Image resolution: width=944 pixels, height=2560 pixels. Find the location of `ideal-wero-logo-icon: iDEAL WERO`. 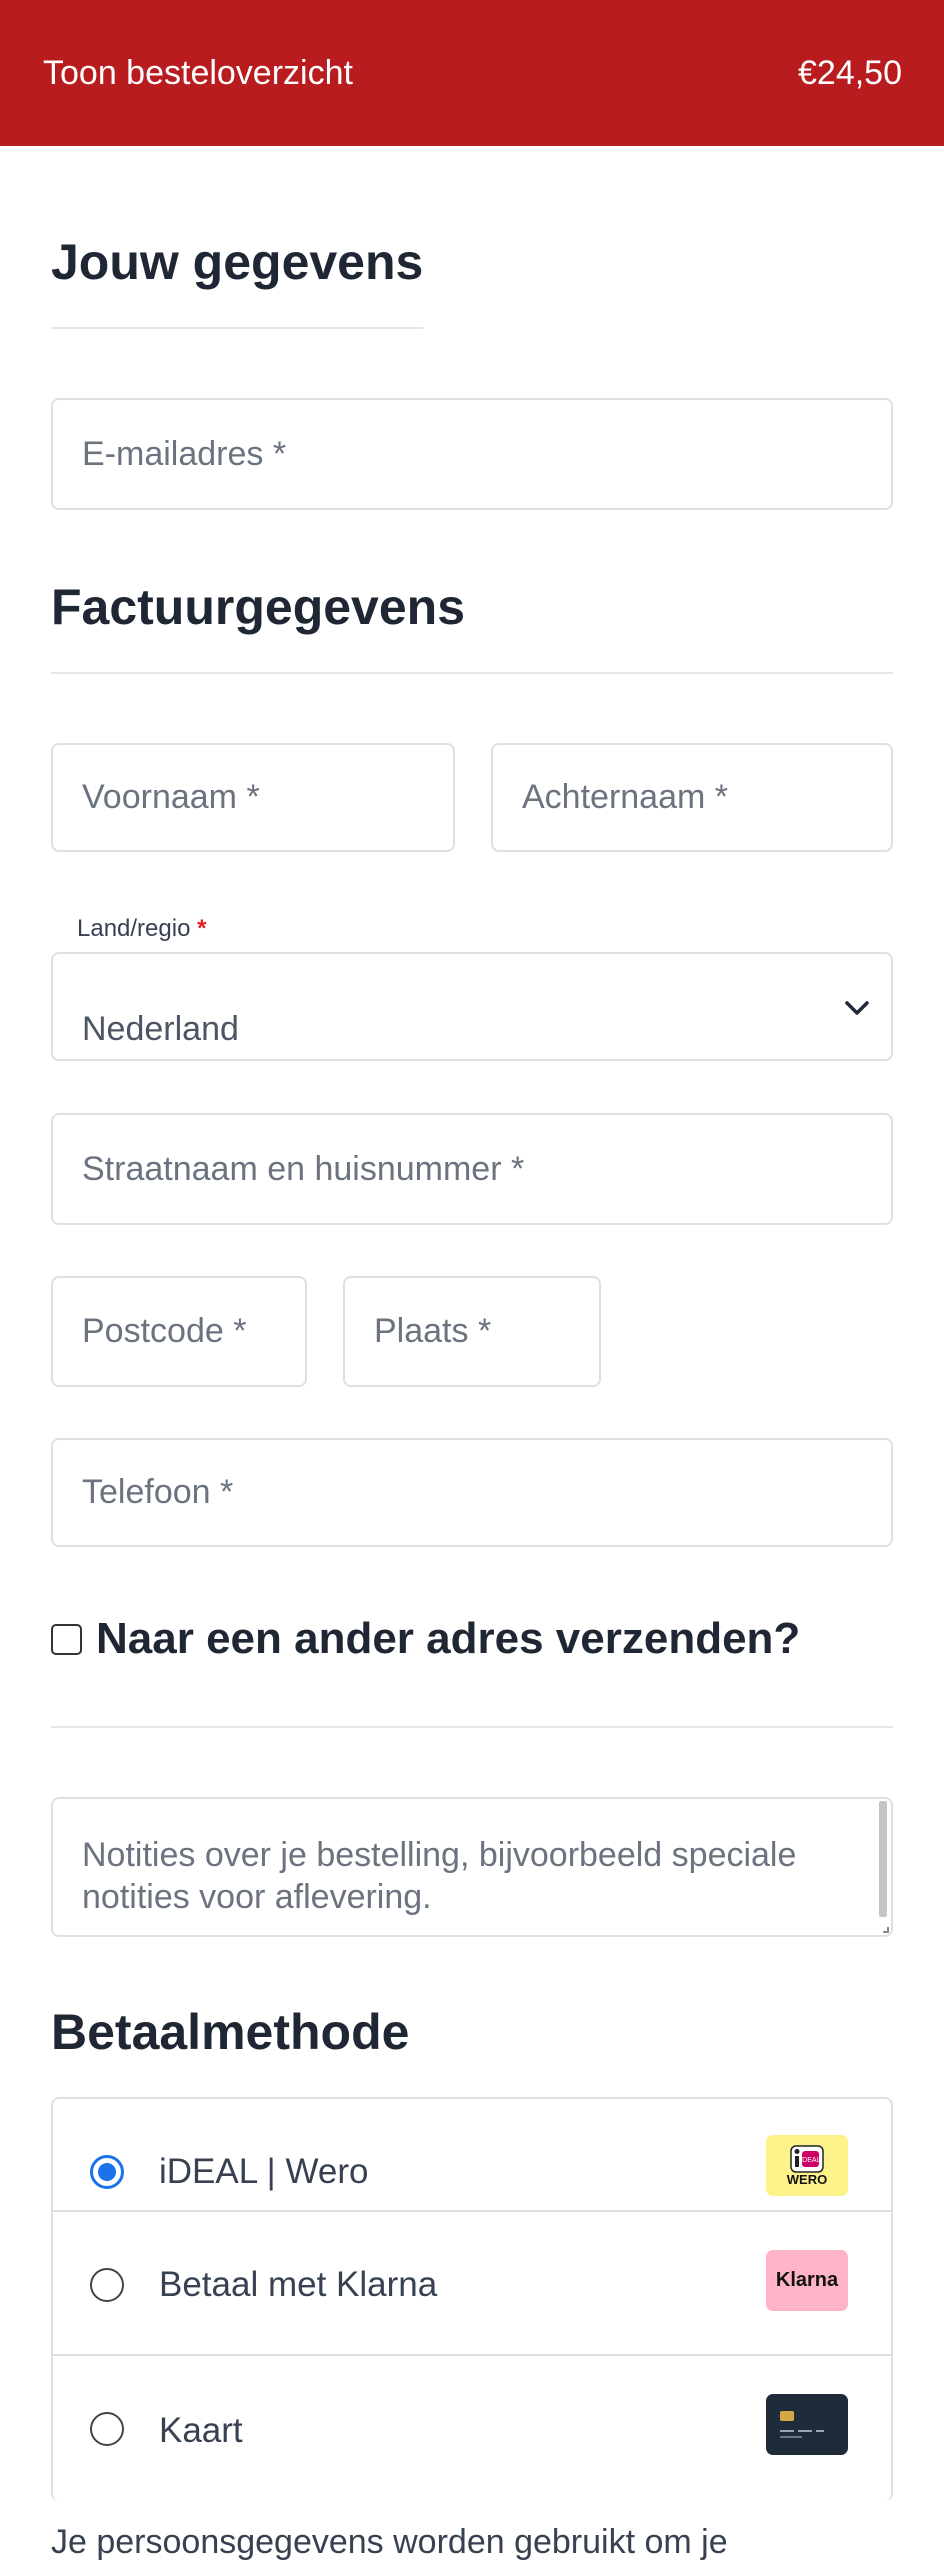

ideal-wero-logo-icon: iDEAL WERO is located at coordinates (807, 2165).